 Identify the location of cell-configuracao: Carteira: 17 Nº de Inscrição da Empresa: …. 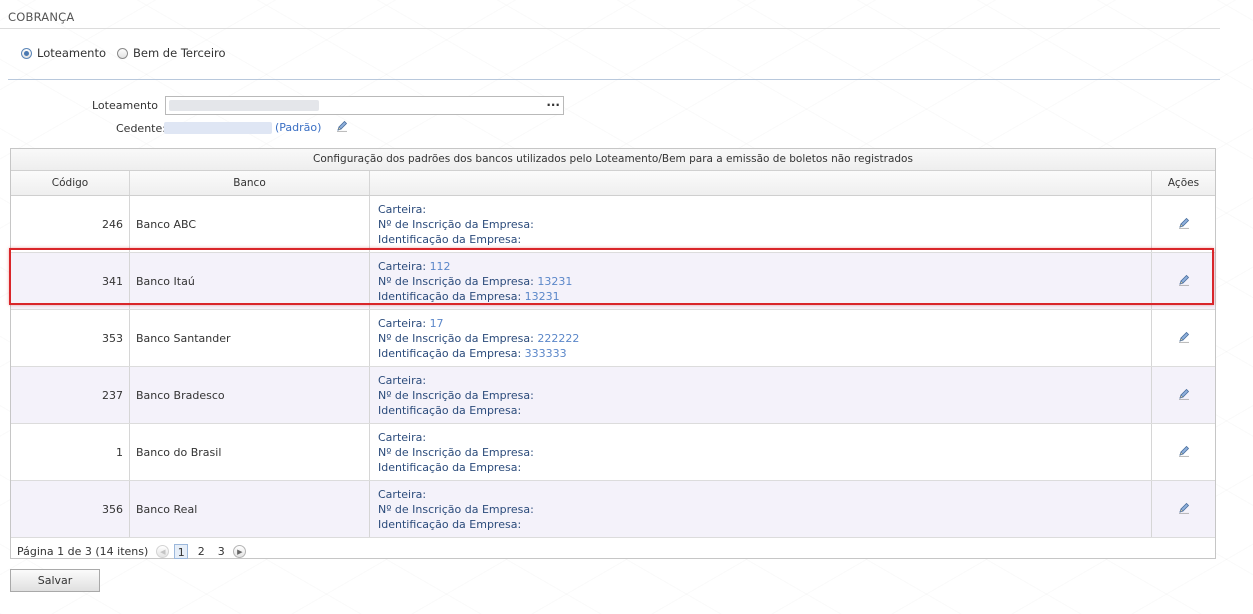
(761, 338).